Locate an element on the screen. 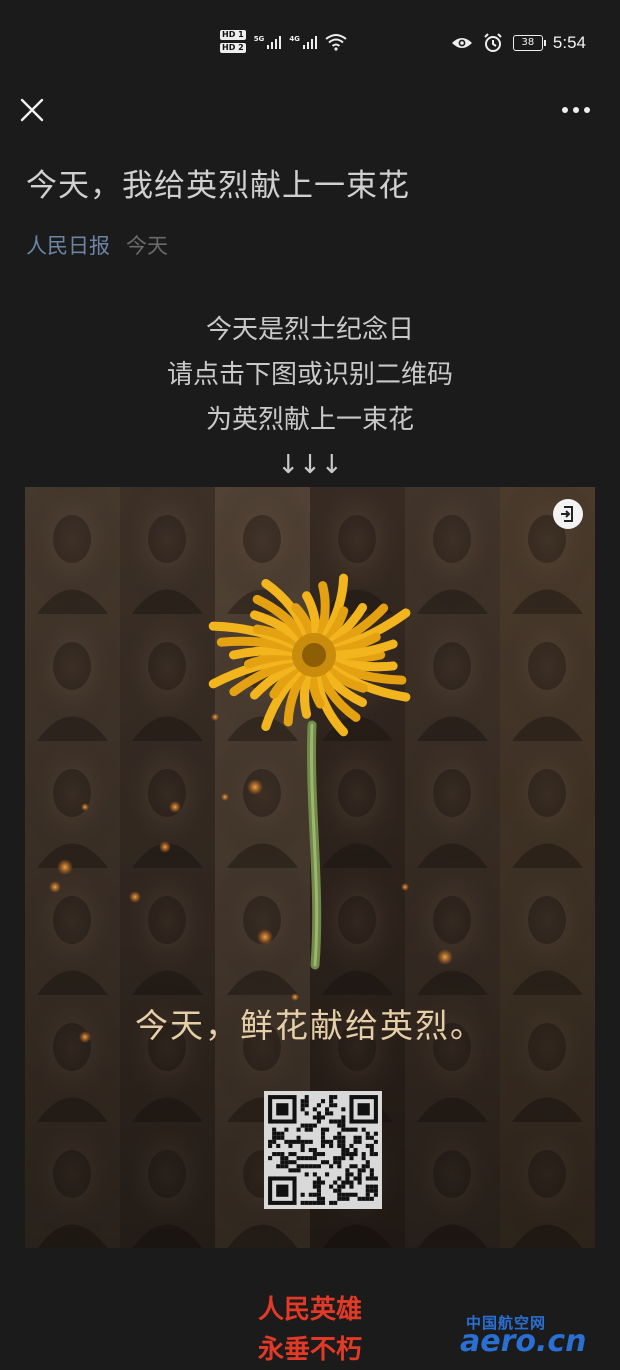 This screenshot has width=620, height=1370. intro-line-1: 今天是烈士纪念日 is located at coordinates (309, 330).